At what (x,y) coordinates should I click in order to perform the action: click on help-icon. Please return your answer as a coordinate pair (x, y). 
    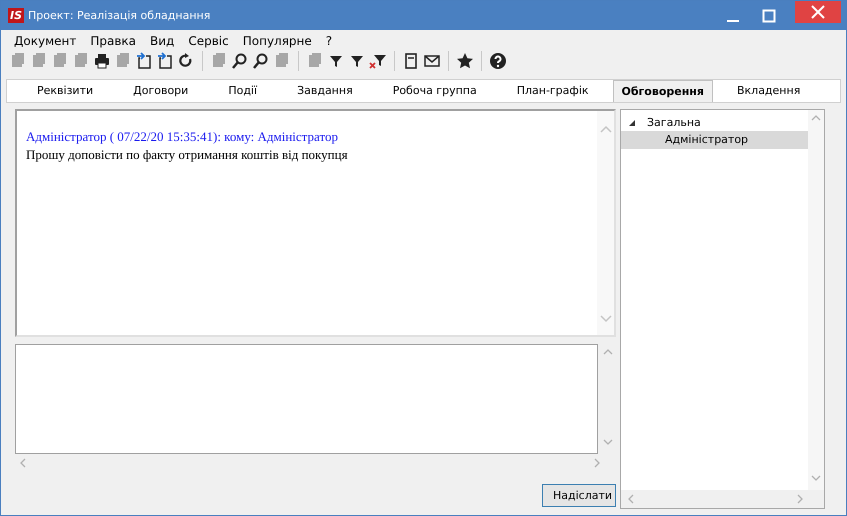
    Looking at the image, I should click on (498, 61).